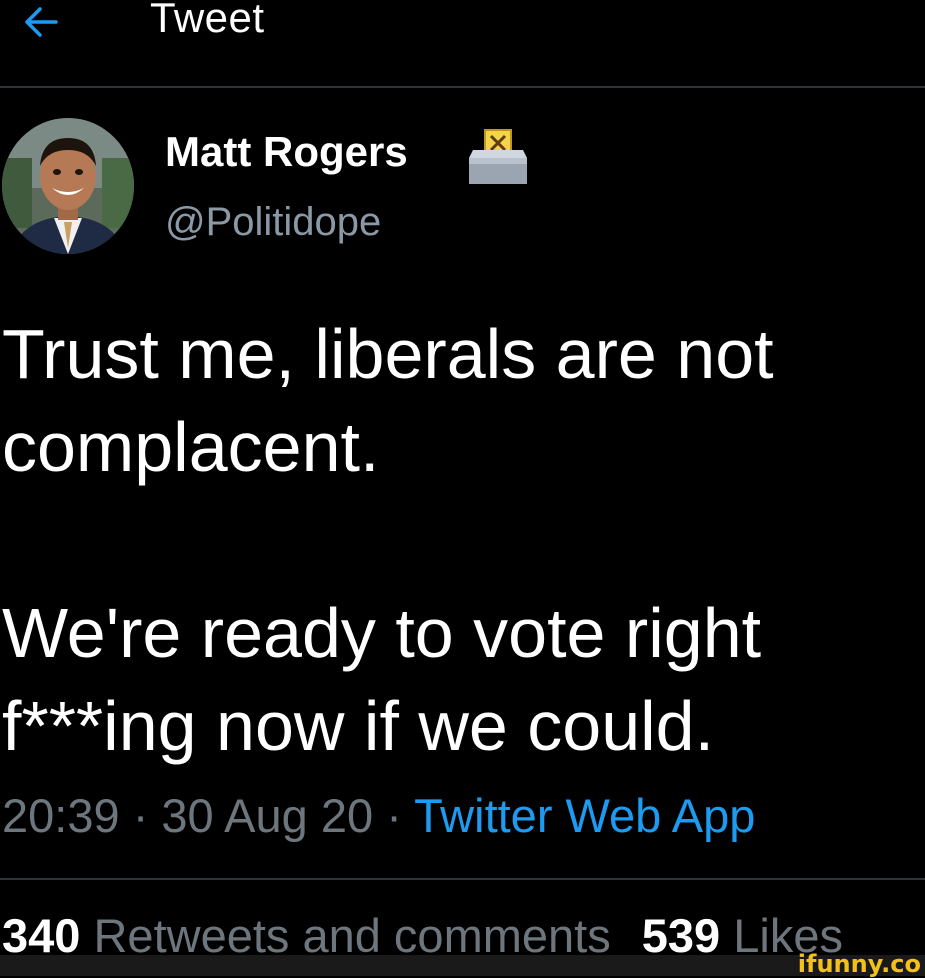 The height and width of the screenshot is (978, 925). What do you see at coordinates (462, 879) in the screenshot?
I see `stats-divider` at bounding box center [462, 879].